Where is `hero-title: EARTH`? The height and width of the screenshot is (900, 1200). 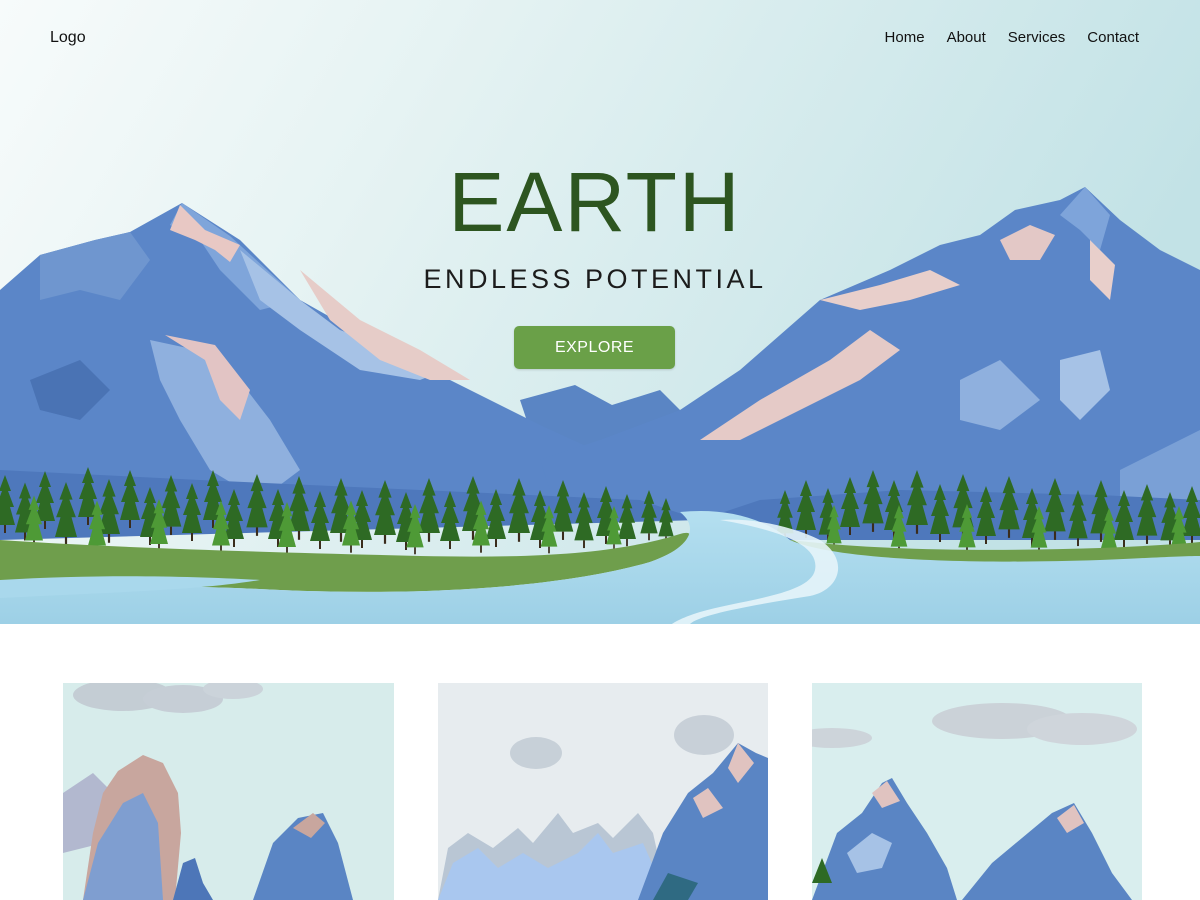 hero-title: EARTH is located at coordinates (595, 202).